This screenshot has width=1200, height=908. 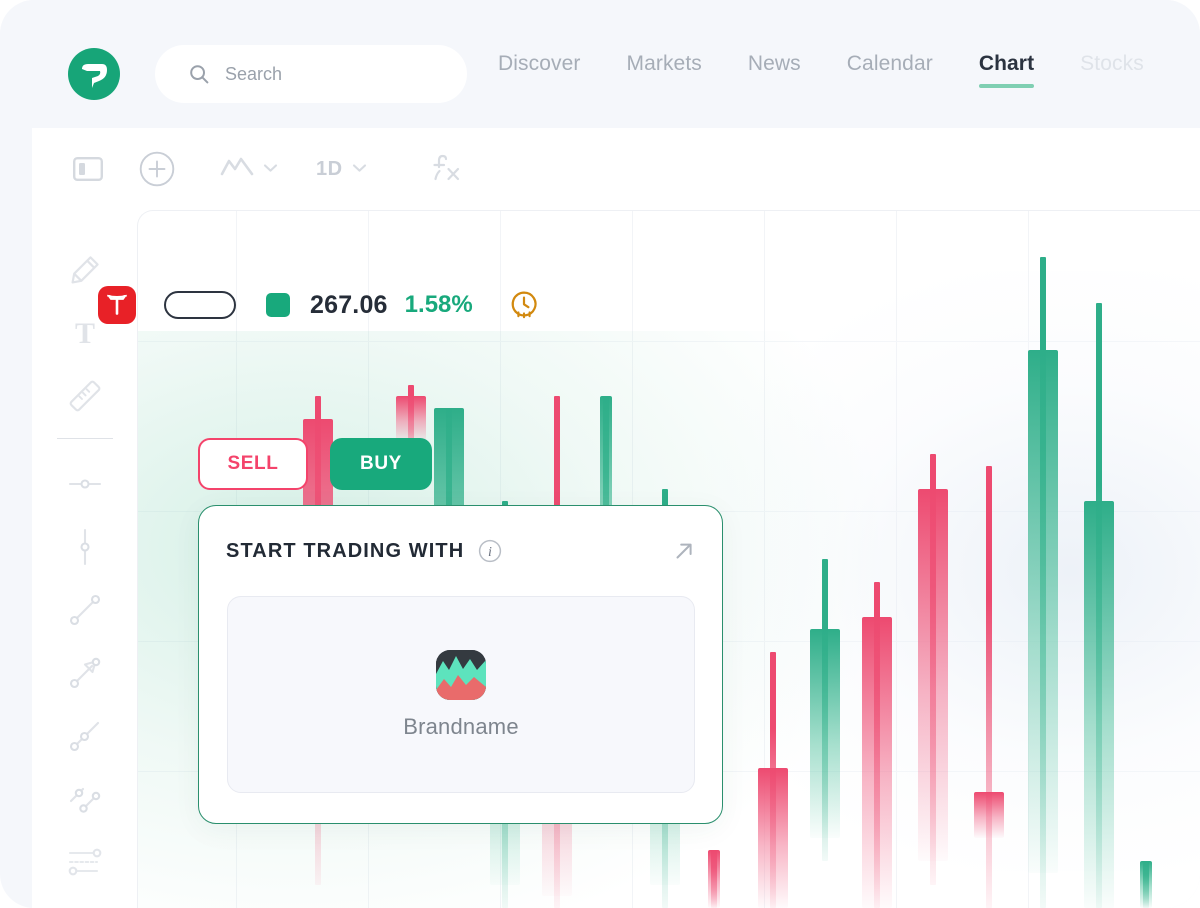 I want to click on brand-option-card: Brandname, so click(x=461, y=694).